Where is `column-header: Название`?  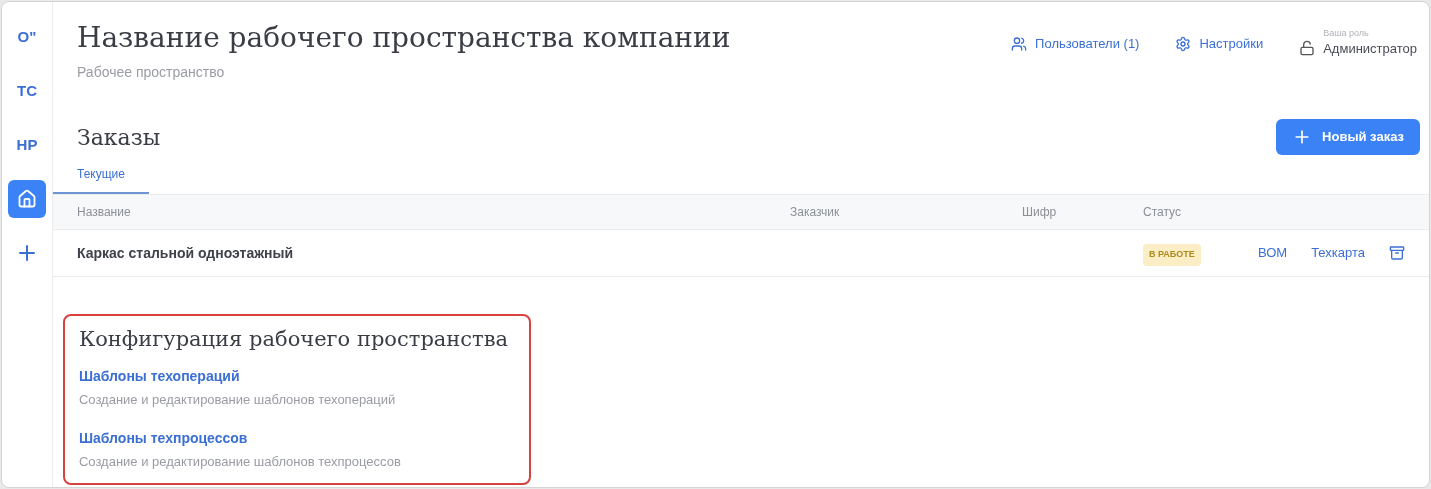
column-header: Название is located at coordinates (104, 212).